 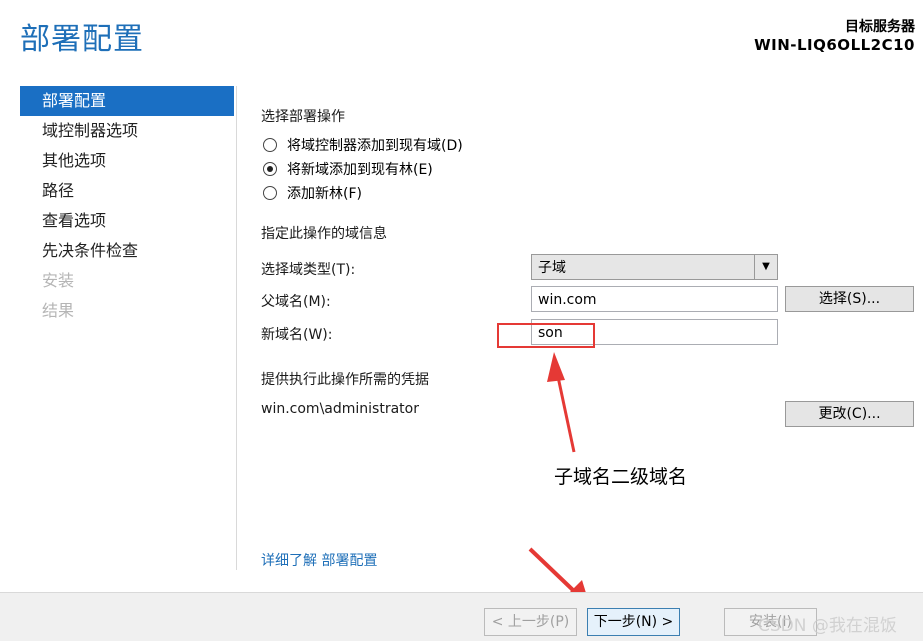 What do you see at coordinates (530, 622) in the screenshot?
I see `prev-button: < 上一步(P)` at bounding box center [530, 622].